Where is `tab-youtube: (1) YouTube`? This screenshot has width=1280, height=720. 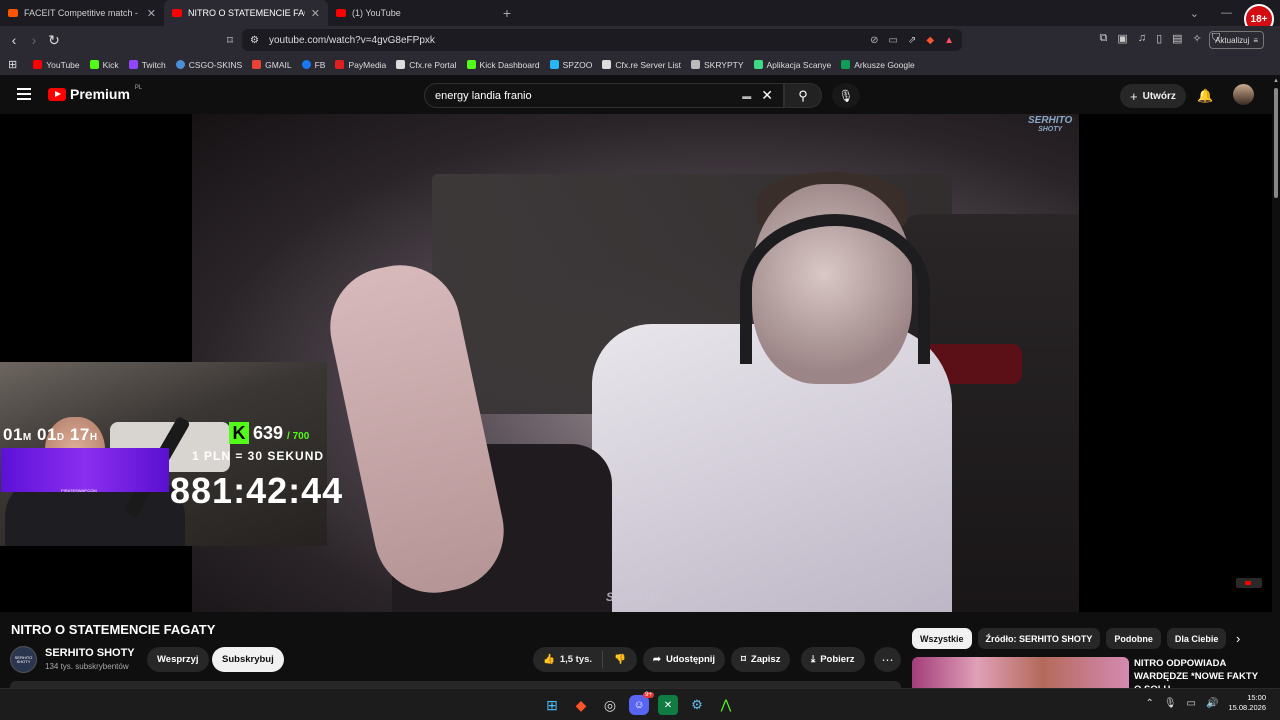
tab-youtube: (1) YouTube is located at coordinates (410, 13).